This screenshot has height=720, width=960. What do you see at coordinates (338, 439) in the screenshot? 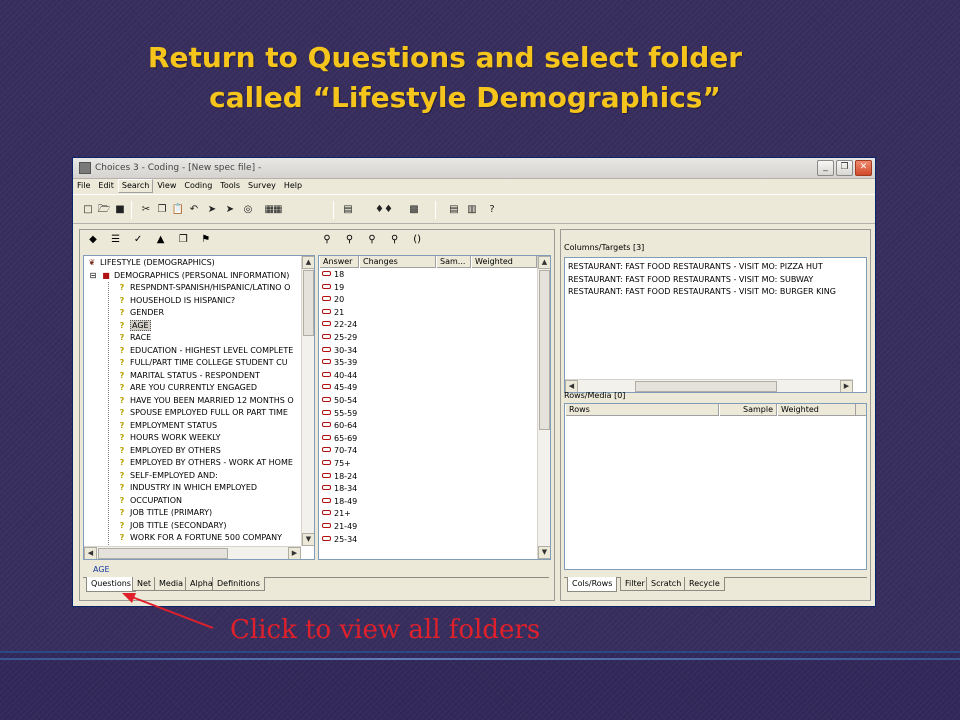
I see `answer-row: 65-69` at bounding box center [338, 439].